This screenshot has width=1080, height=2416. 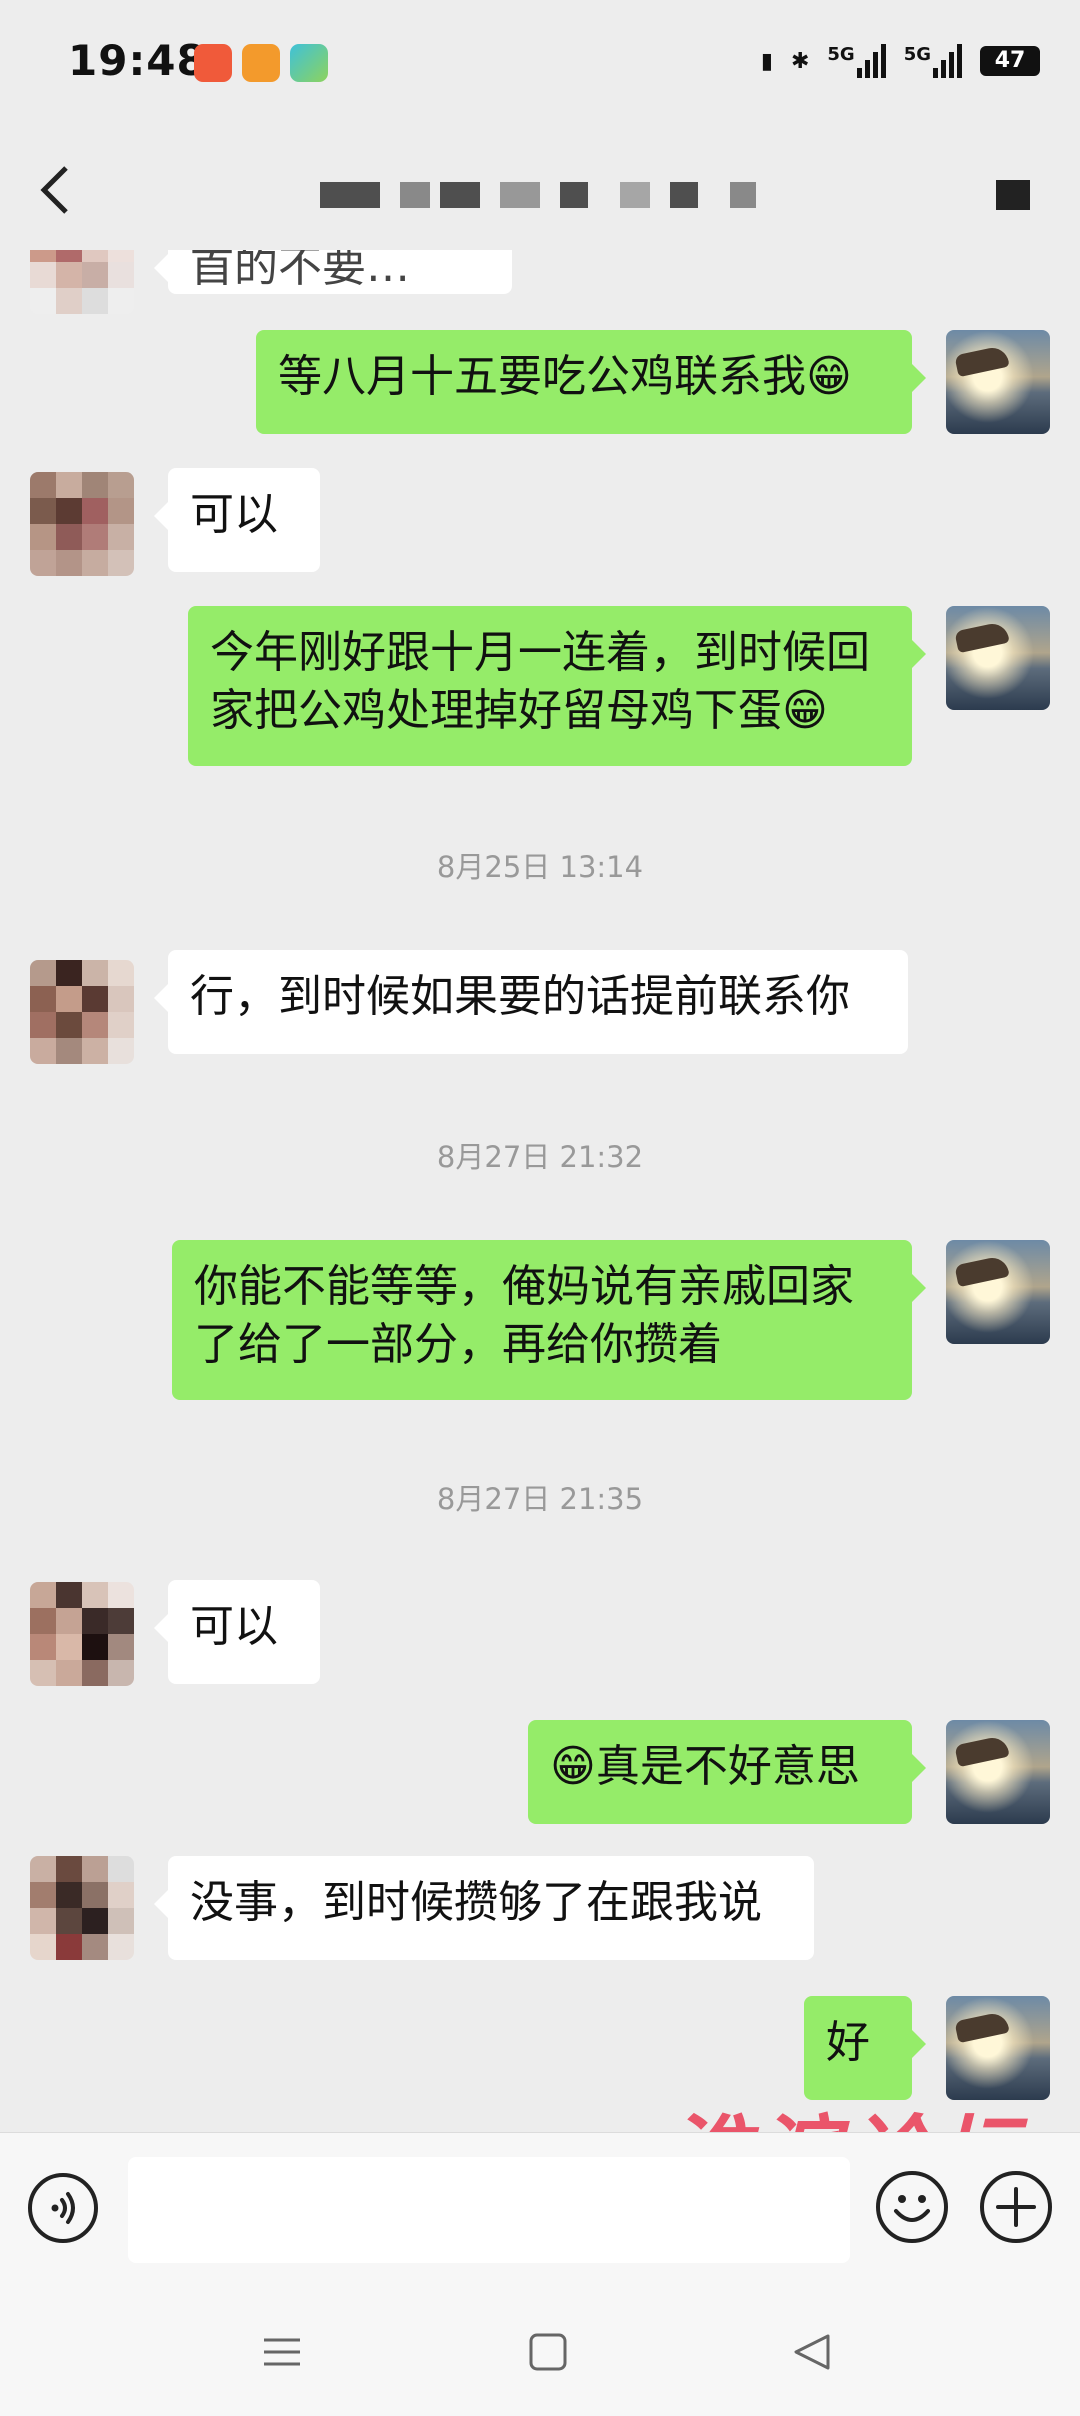 I want to click on timestamp: 8月27日 21:32, so click(x=540, y=1157).